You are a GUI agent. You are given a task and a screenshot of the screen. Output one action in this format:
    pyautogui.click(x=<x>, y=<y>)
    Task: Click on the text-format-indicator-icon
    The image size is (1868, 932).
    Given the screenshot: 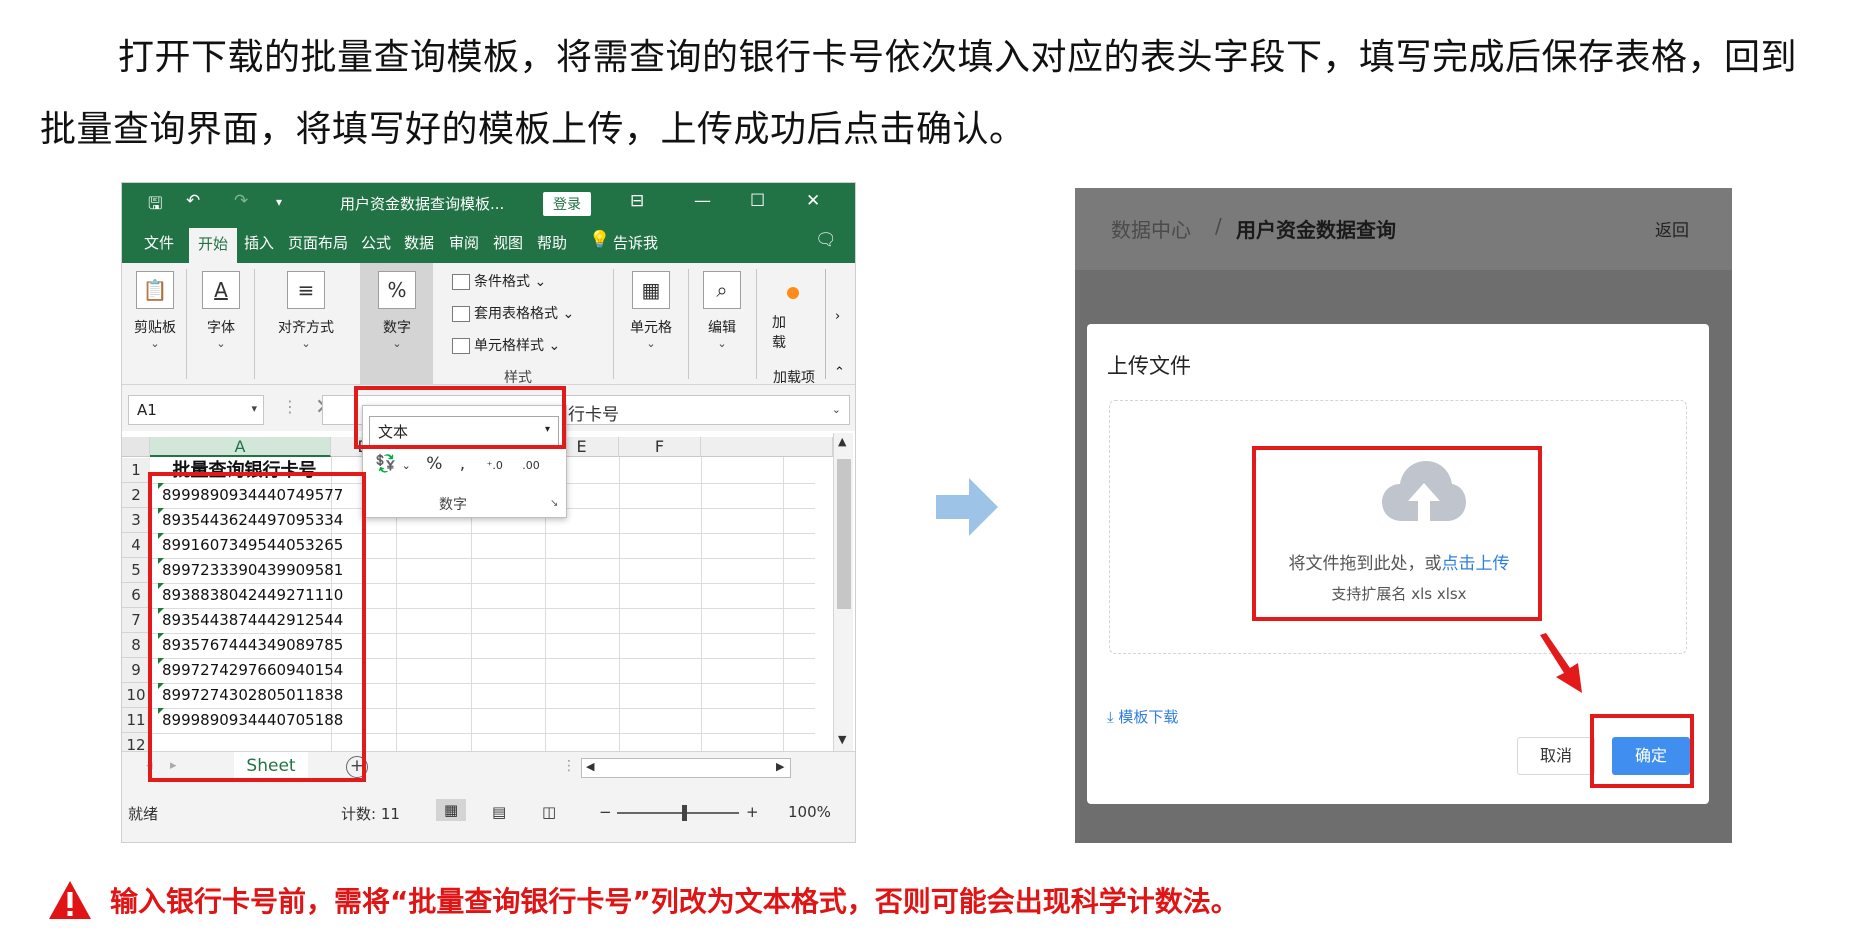 What is the action you would take?
    pyautogui.click(x=161, y=711)
    